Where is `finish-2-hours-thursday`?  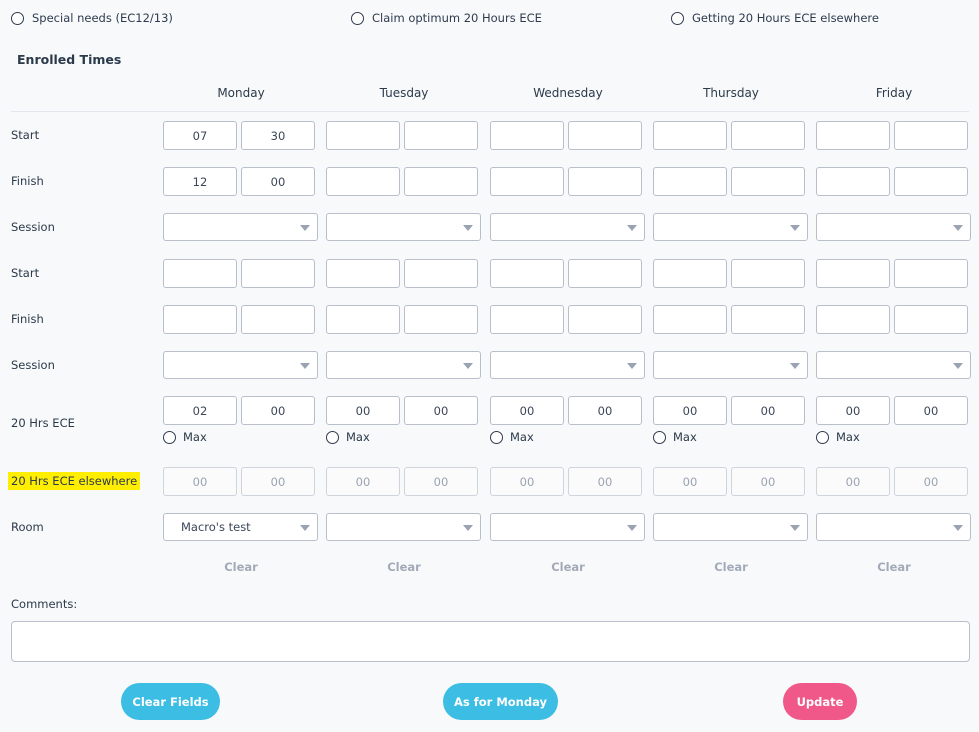 finish-2-hours-thursday is located at coordinates (690, 319).